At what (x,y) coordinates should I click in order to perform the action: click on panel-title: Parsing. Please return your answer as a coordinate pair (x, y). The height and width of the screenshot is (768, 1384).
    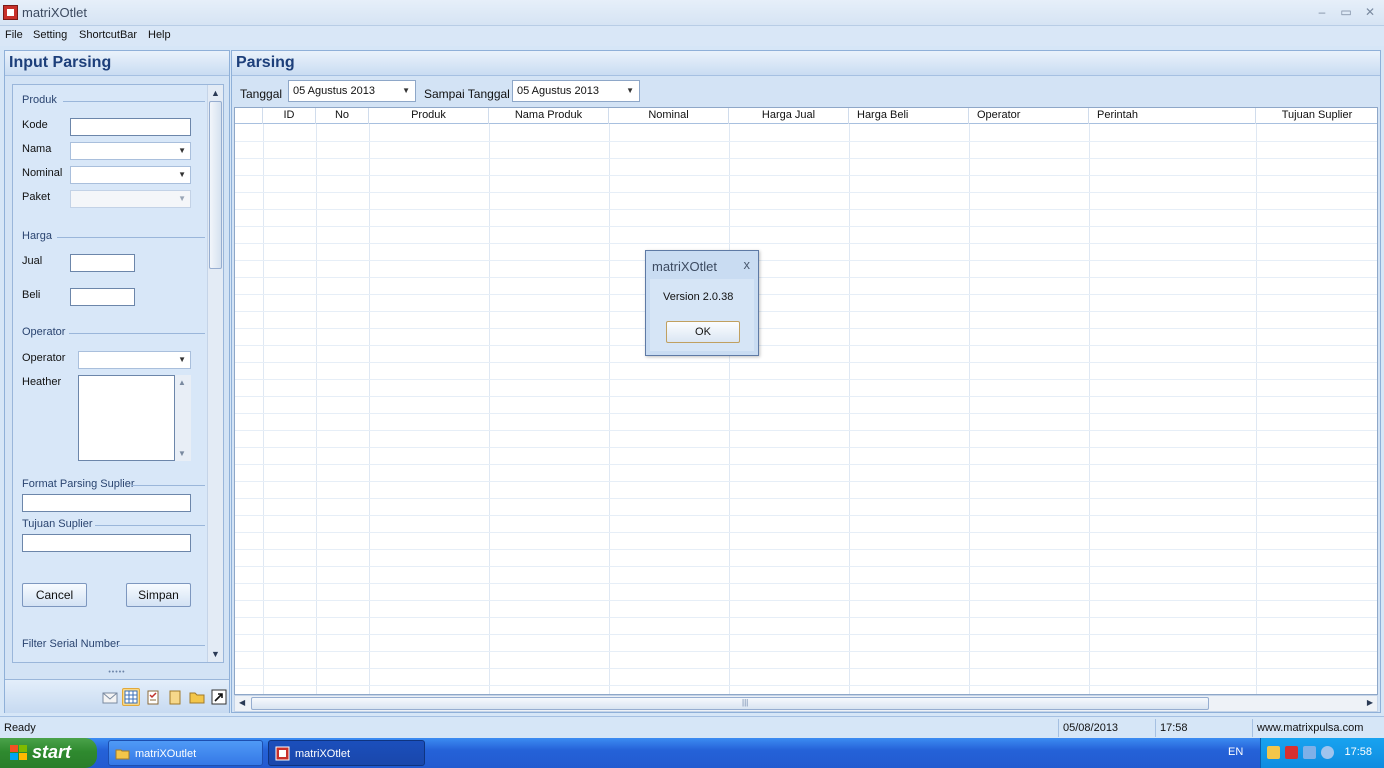
    Looking at the image, I should click on (265, 62).